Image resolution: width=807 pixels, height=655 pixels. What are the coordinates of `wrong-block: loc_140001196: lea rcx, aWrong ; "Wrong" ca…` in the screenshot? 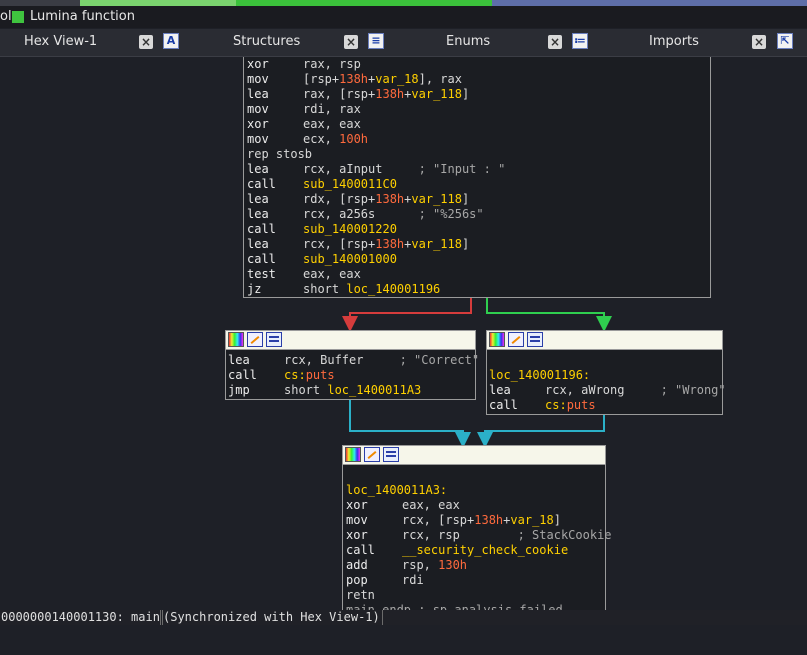 It's located at (606, 372).